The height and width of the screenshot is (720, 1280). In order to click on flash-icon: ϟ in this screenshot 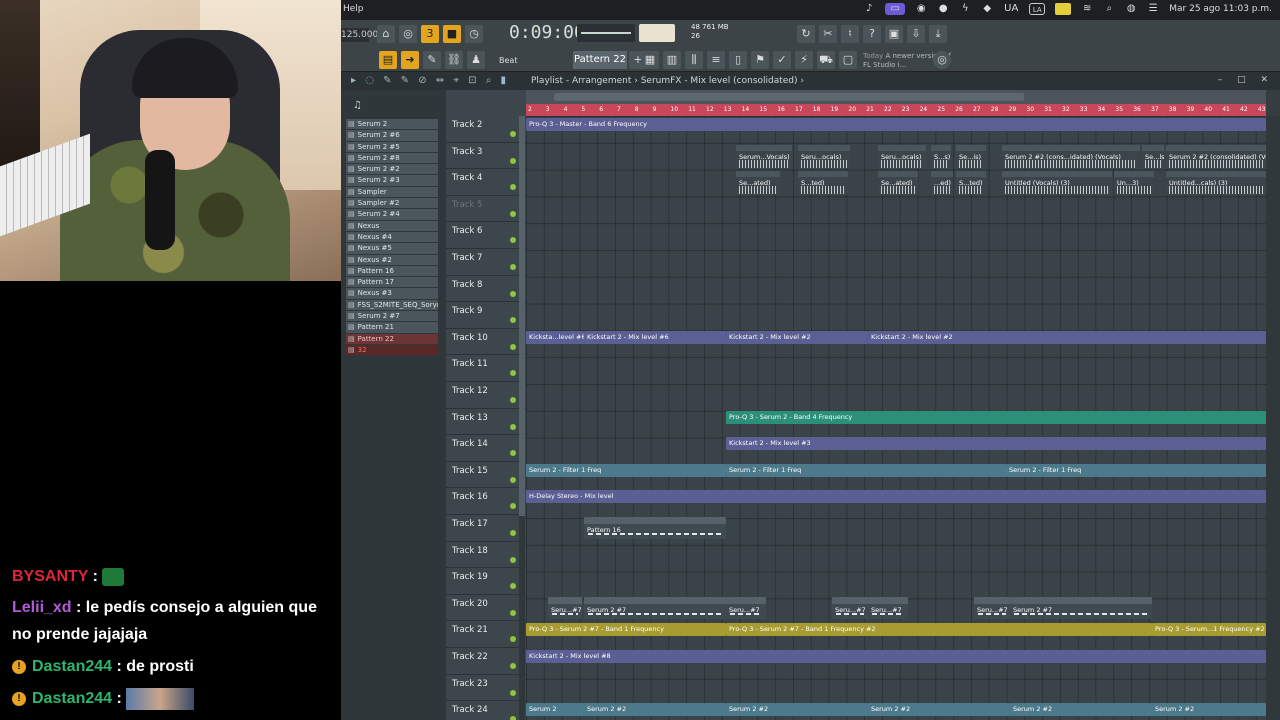, I will do `click(965, 9)`.